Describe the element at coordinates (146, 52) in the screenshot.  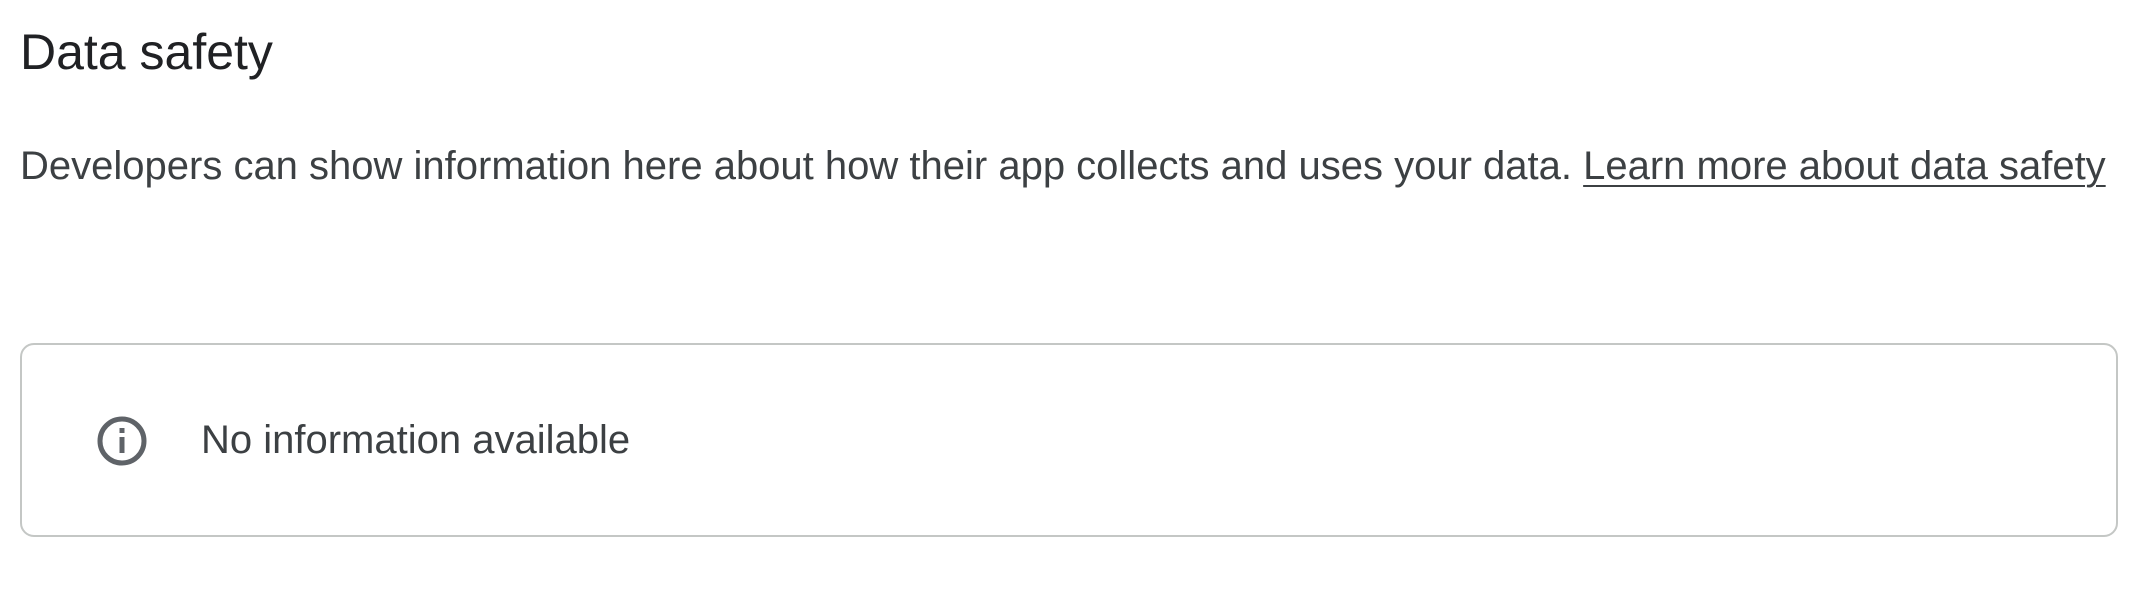
I see `section-title: Data safety` at that location.